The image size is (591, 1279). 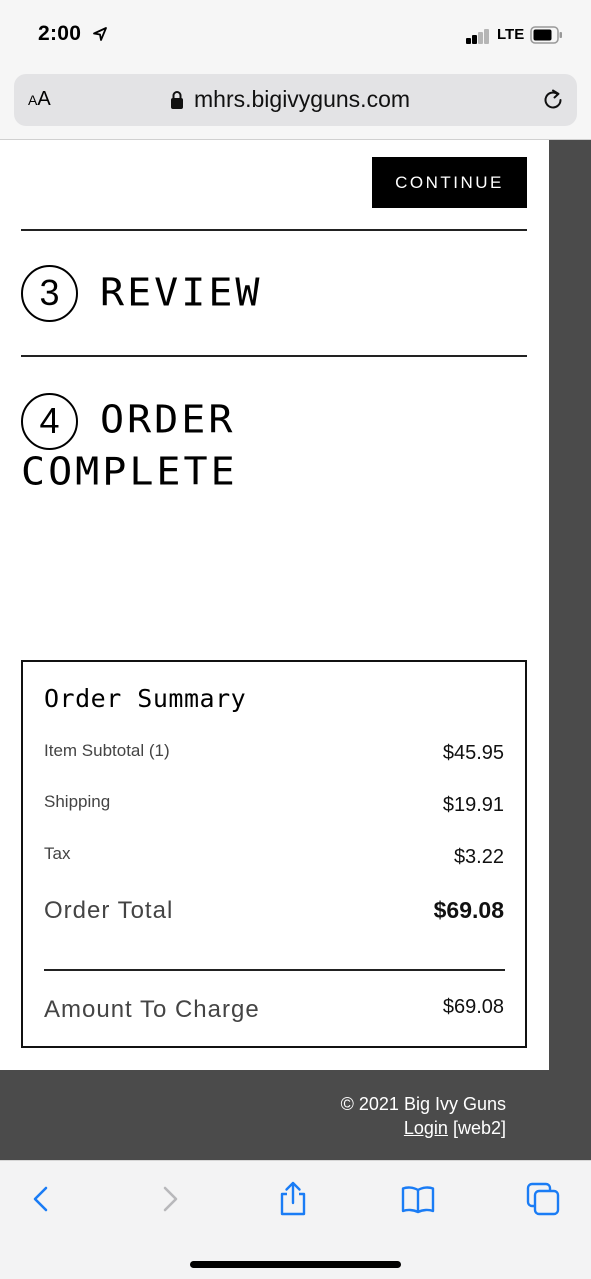 What do you see at coordinates (77, 801) in the screenshot?
I see `shipping-label: Shipping` at bounding box center [77, 801].